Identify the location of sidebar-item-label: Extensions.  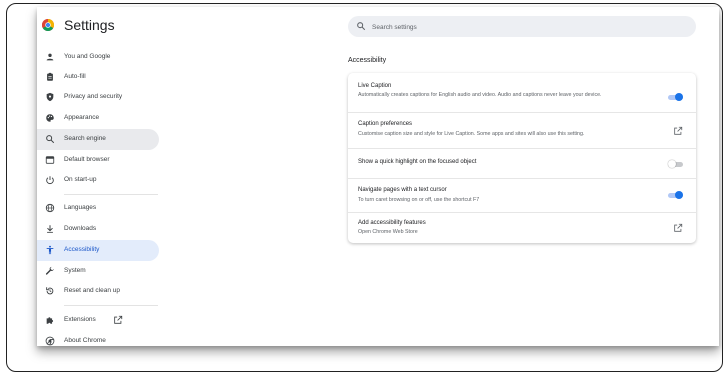
(80, 319).